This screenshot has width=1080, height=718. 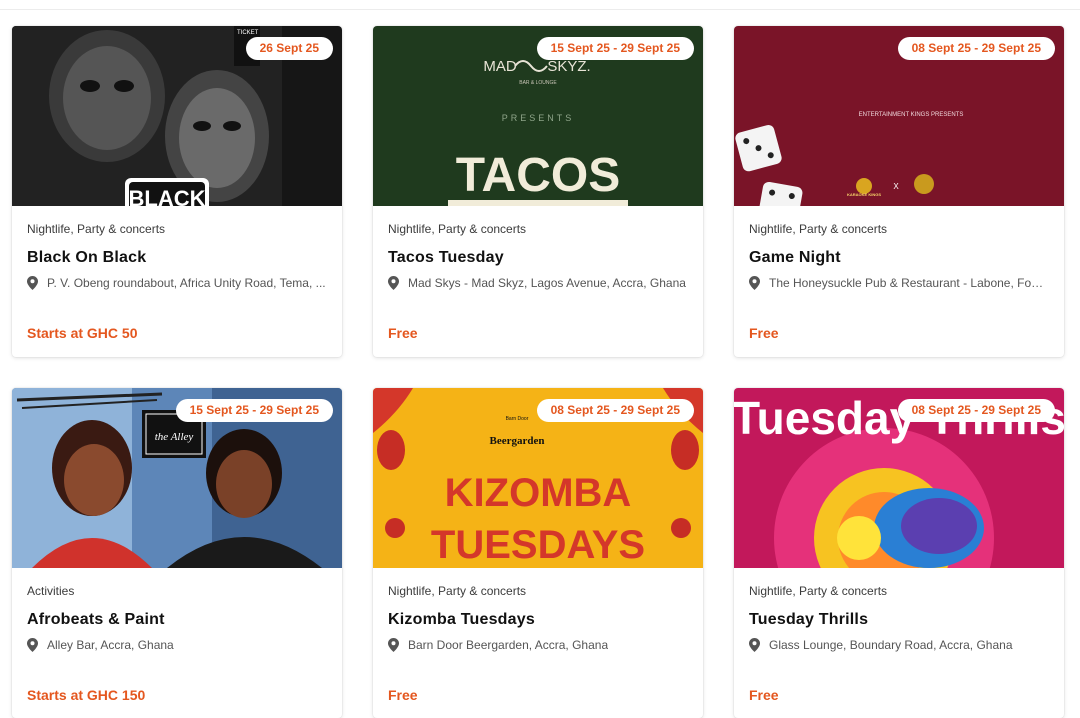 What do you see at coordinates (177, 116) in the screenshot?
I see `event-banner: TICKET BLACK 26 Sept 25` at bounding box center [177, 116].